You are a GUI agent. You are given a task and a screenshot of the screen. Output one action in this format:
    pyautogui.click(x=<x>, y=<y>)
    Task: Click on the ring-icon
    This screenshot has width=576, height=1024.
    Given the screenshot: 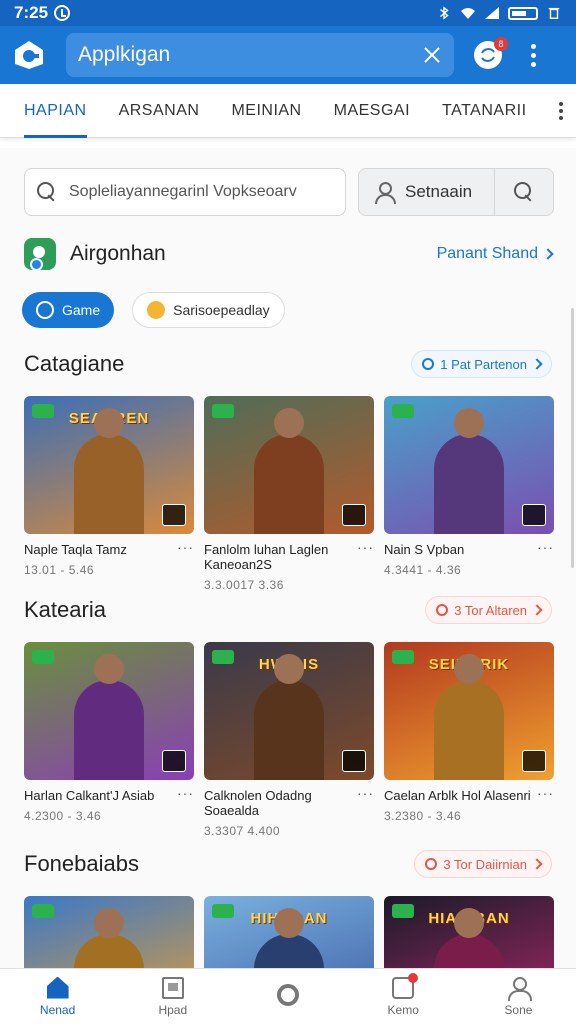 What is the action you would take?
    pyautogui.click(x=288, y=994)
    